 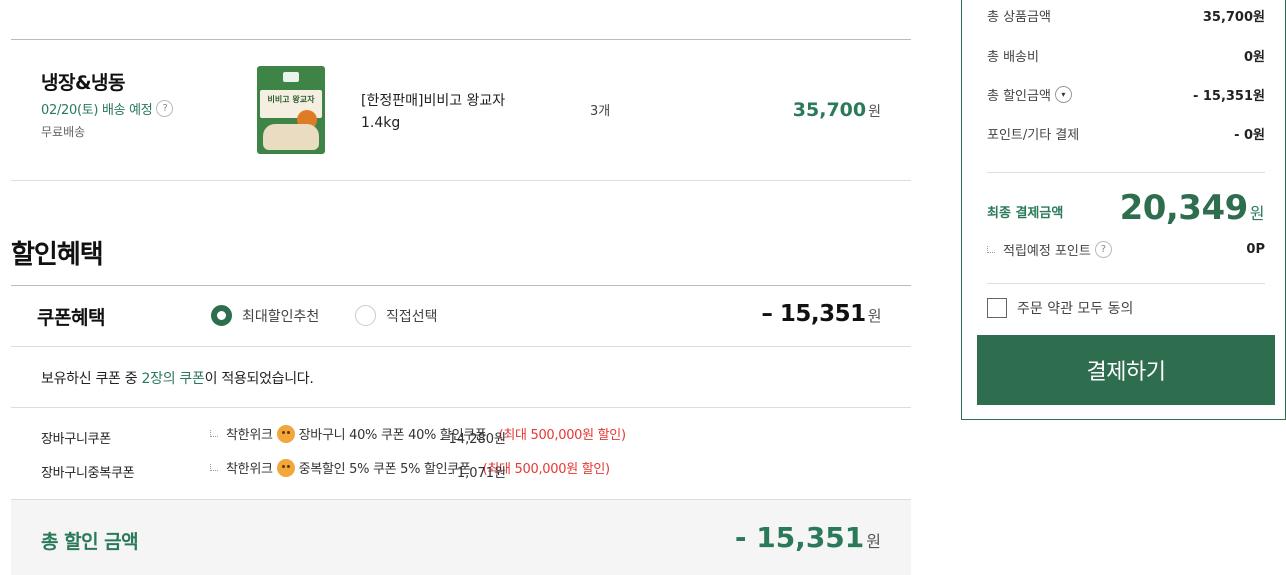 What do you see at coordinates (1126, 94) in the screenshot?
I see `summary-row-discount: 총 할인금액 ▾ - 15,351원` at bounding box center [1126, 94].